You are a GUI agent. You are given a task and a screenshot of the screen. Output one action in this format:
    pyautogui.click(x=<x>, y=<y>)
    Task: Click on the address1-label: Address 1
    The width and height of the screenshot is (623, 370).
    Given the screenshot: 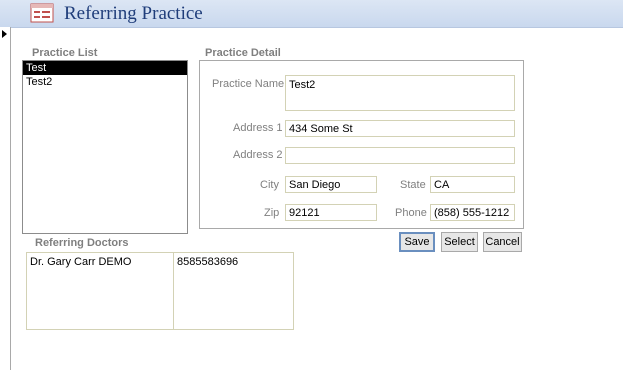 What is the action you would take?
    pyautogui.click(x=258, y=128)
    